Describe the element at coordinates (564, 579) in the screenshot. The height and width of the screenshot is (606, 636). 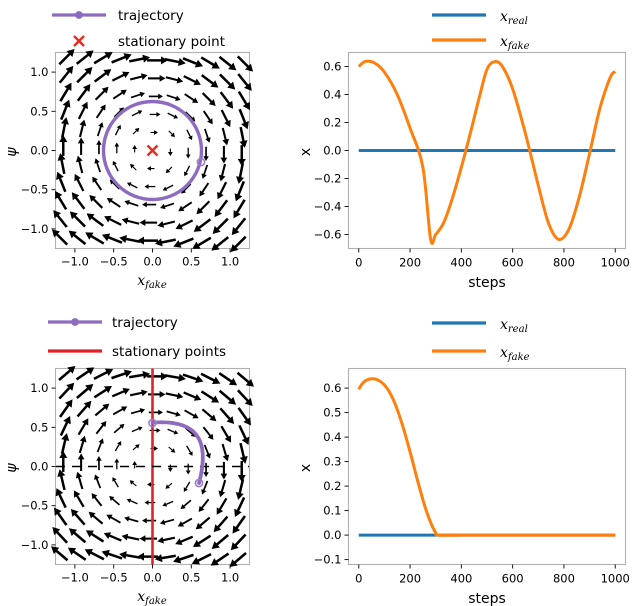
I see `x-tick-label: 800` at that location.